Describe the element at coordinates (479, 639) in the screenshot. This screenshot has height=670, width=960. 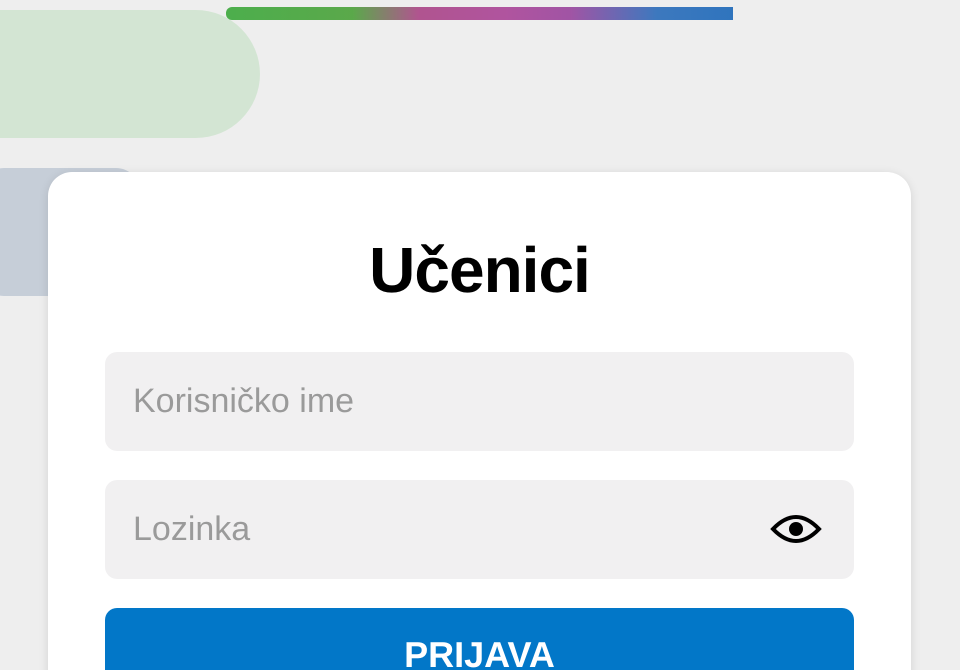
I see `login-button: PRIJAVA` at that location.